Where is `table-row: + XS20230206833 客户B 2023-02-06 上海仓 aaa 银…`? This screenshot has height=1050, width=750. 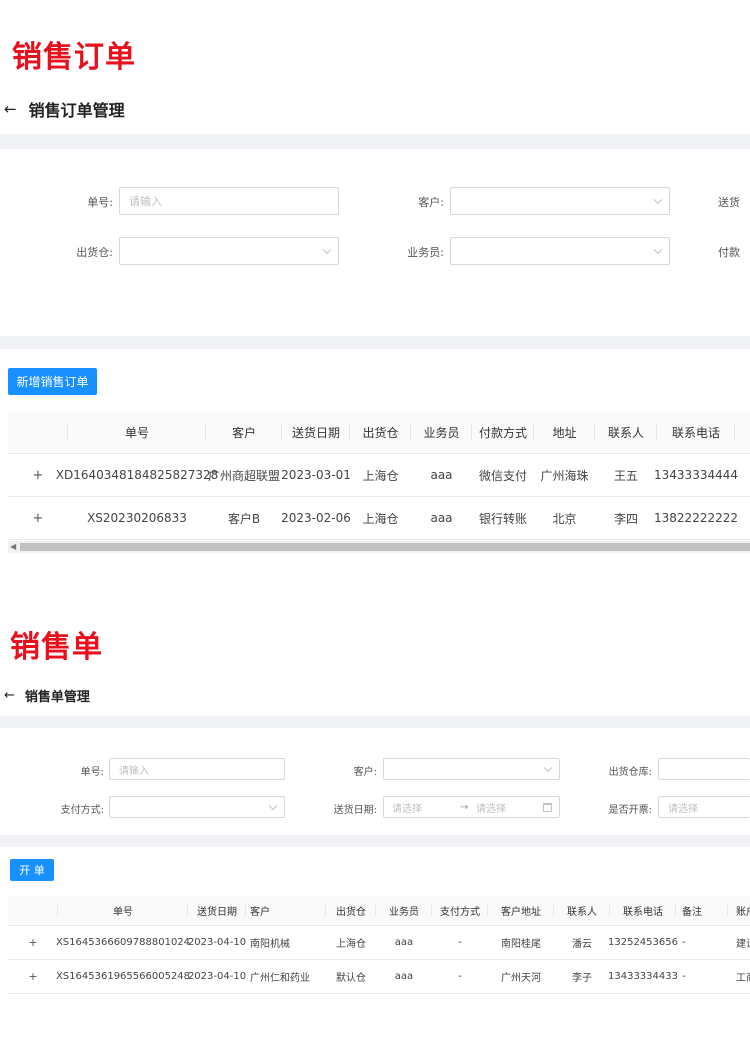 table-row: + XS20230206833 客户B 2023-02-06 上海仓 aaa 银… is located at coordinates (379, 518).